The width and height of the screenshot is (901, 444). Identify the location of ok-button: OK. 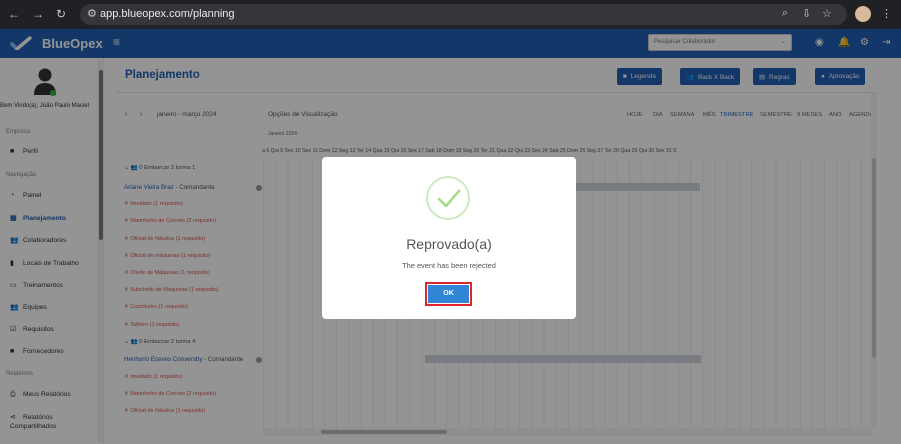
(448, 294).